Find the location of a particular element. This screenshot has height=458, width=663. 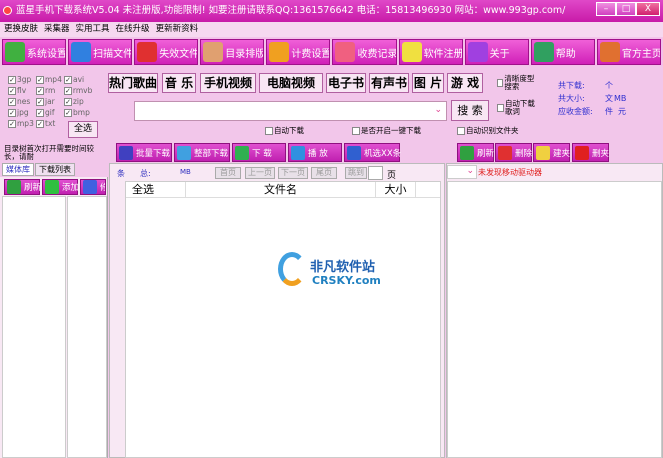

category-button-6: 图 片 is located at coordinates (428, 83).